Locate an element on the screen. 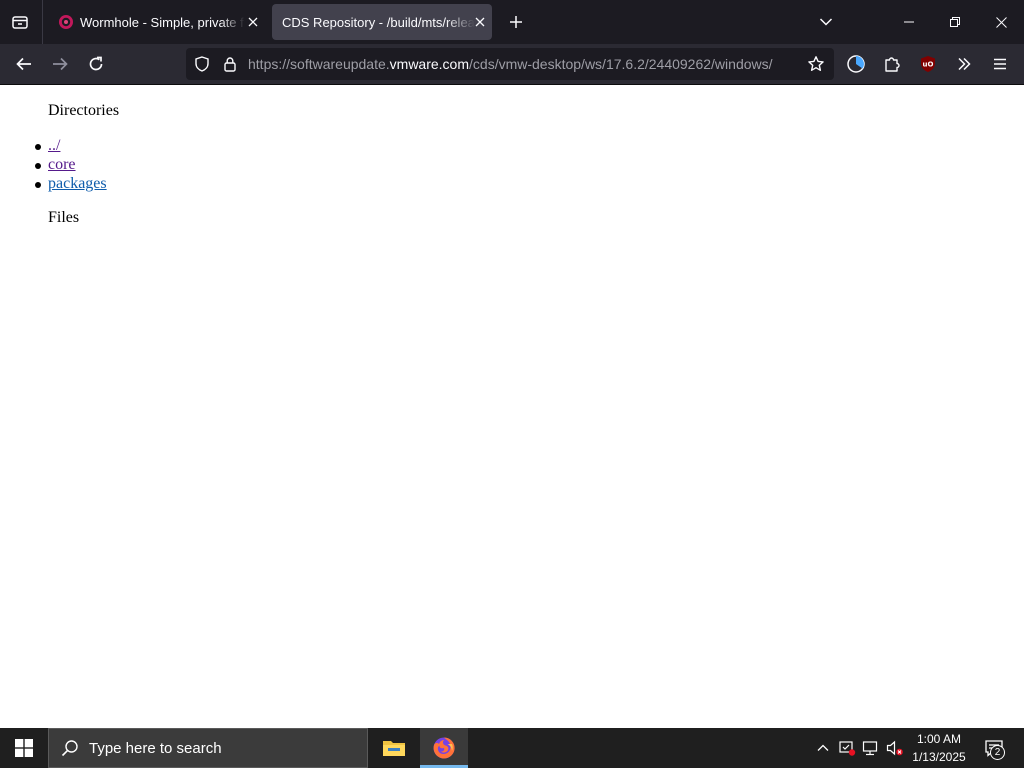  extensions-button is located at coordinates (892, 64).